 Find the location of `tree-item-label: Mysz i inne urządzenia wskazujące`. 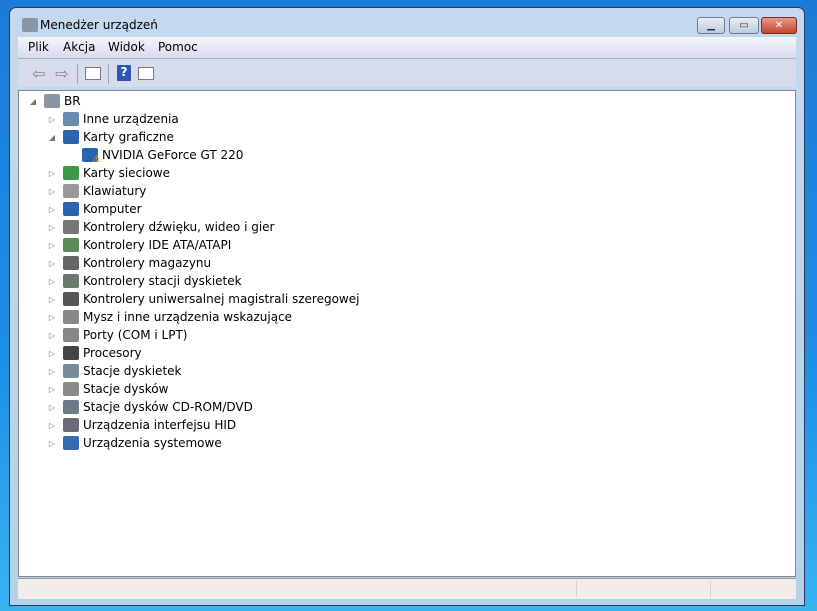

tree-item-label: Mysz i inne urządzenia wskazujące is located at coordinates (188, 317).